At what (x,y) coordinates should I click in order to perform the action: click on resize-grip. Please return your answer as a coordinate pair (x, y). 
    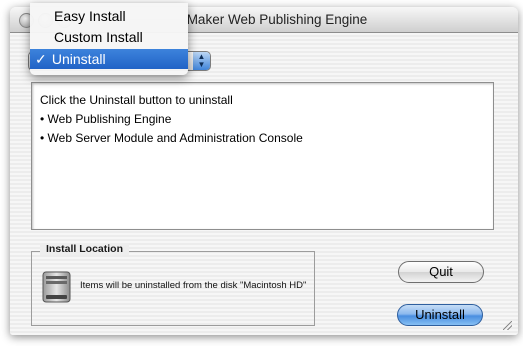
    Looking at the image, I should click on (507, 325).